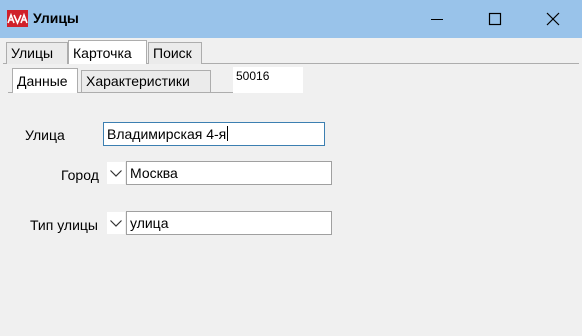 The image size is (582, 336). I want to click on street-value: Владимирская 4-я, so click(167, 134).